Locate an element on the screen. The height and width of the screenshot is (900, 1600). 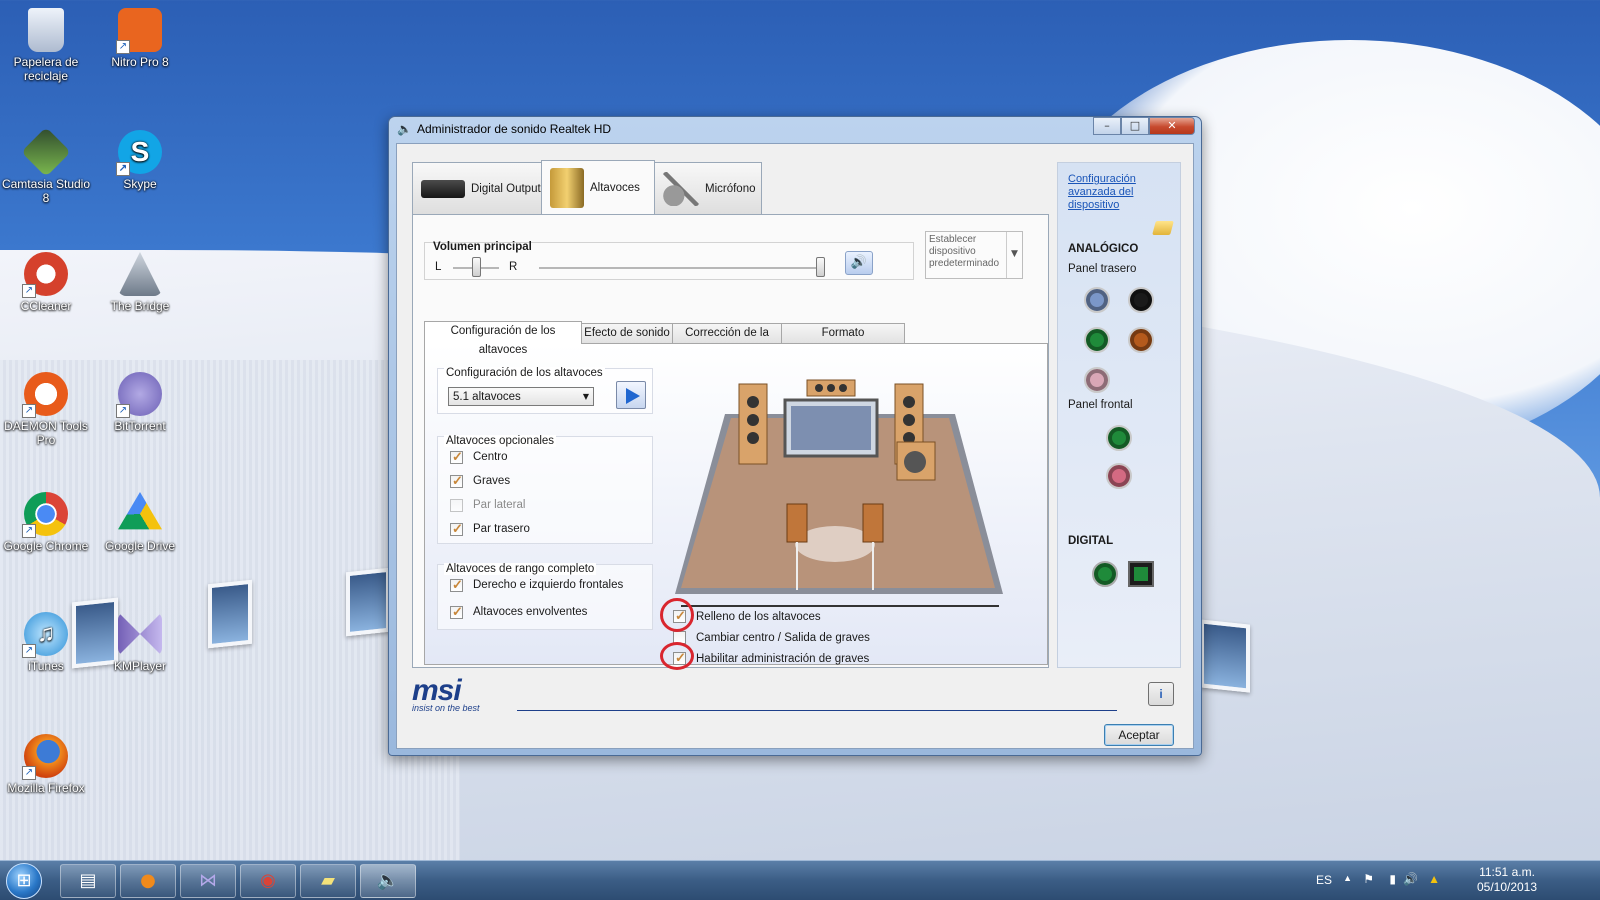
chrome-icon: ◉ is located at coordinates (268, 880).